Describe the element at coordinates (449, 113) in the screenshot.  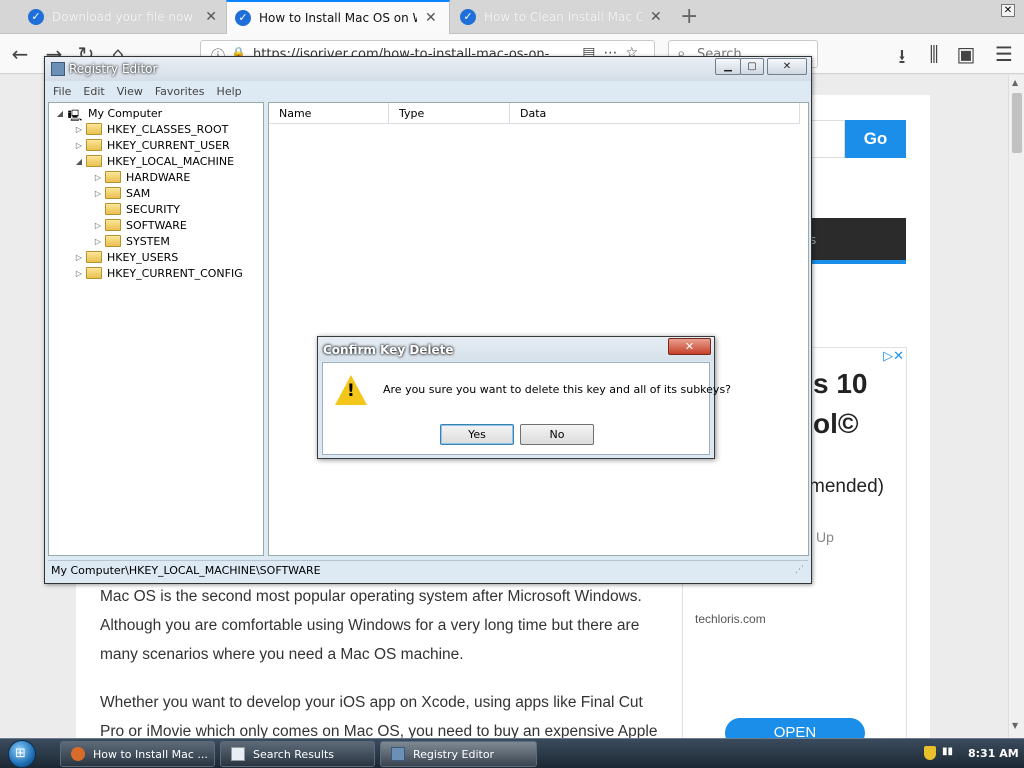
I see `column-header-type: Type` at that location.